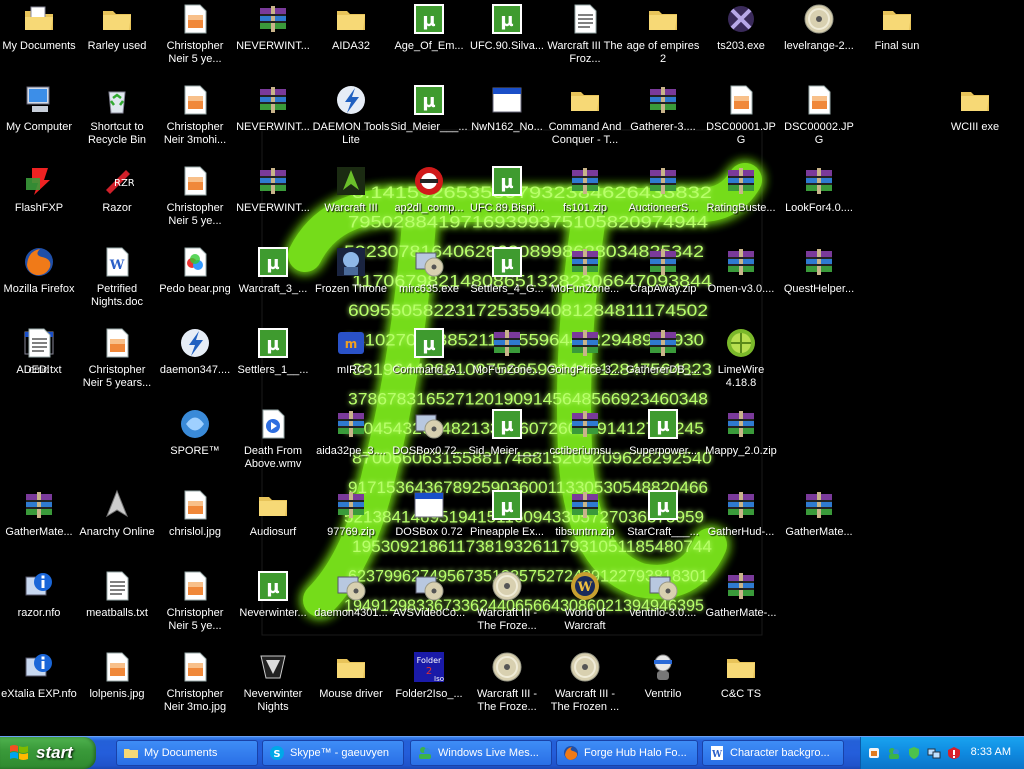 The image size is (1024, 769). What do you see at coordinates (39, 39) in the screenshot?
I see `desktop-icon: My Documents` at bounding box center [39, 39].